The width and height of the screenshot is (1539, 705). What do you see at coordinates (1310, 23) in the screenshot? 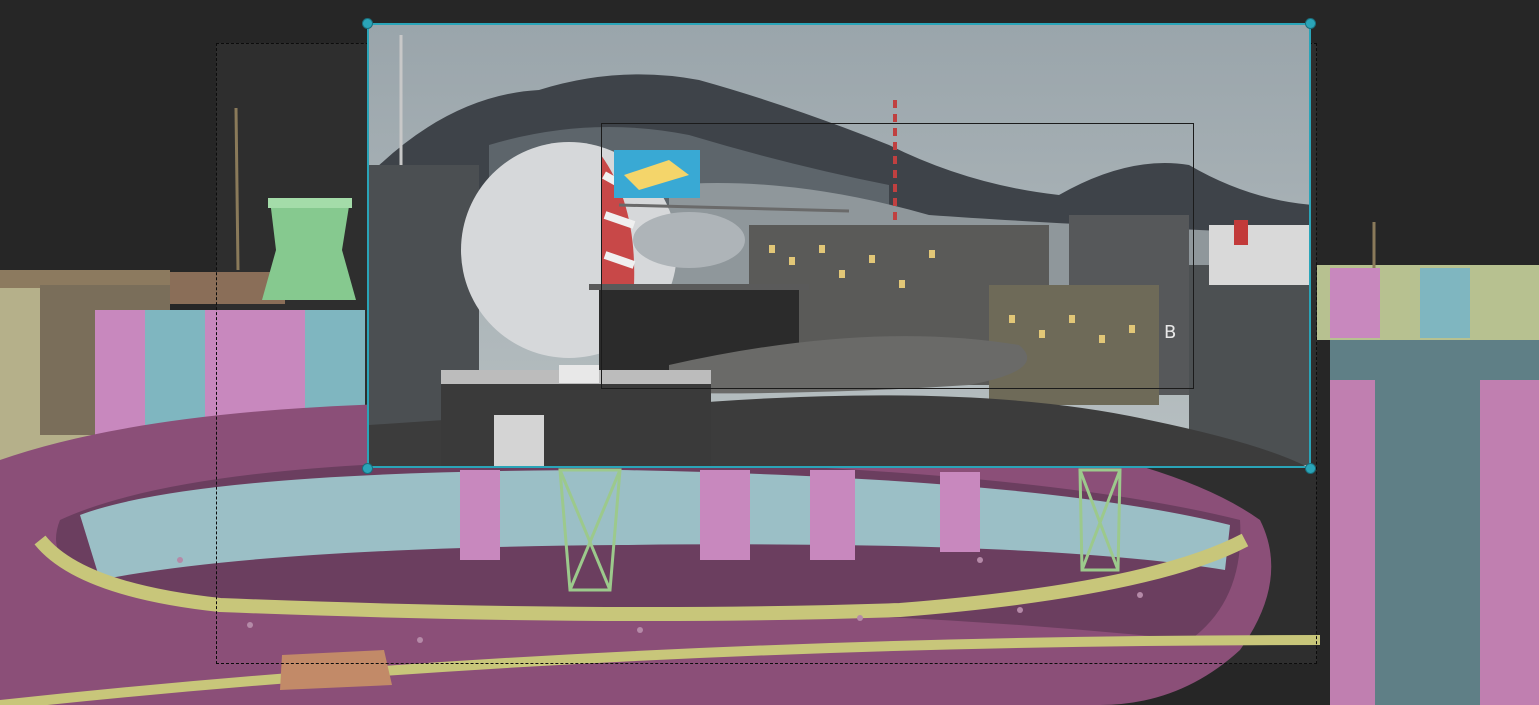
I see `resize-handle-top-right` at bounding box center [1310, 23].